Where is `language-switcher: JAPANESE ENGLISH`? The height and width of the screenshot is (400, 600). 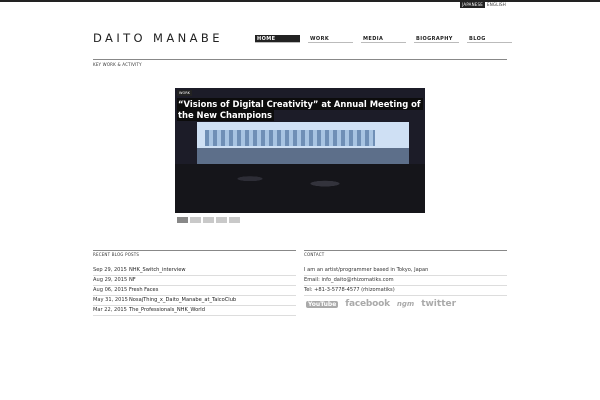 language-switcher: JAPANESE ENGLISH is located at coordinates (484, 4).